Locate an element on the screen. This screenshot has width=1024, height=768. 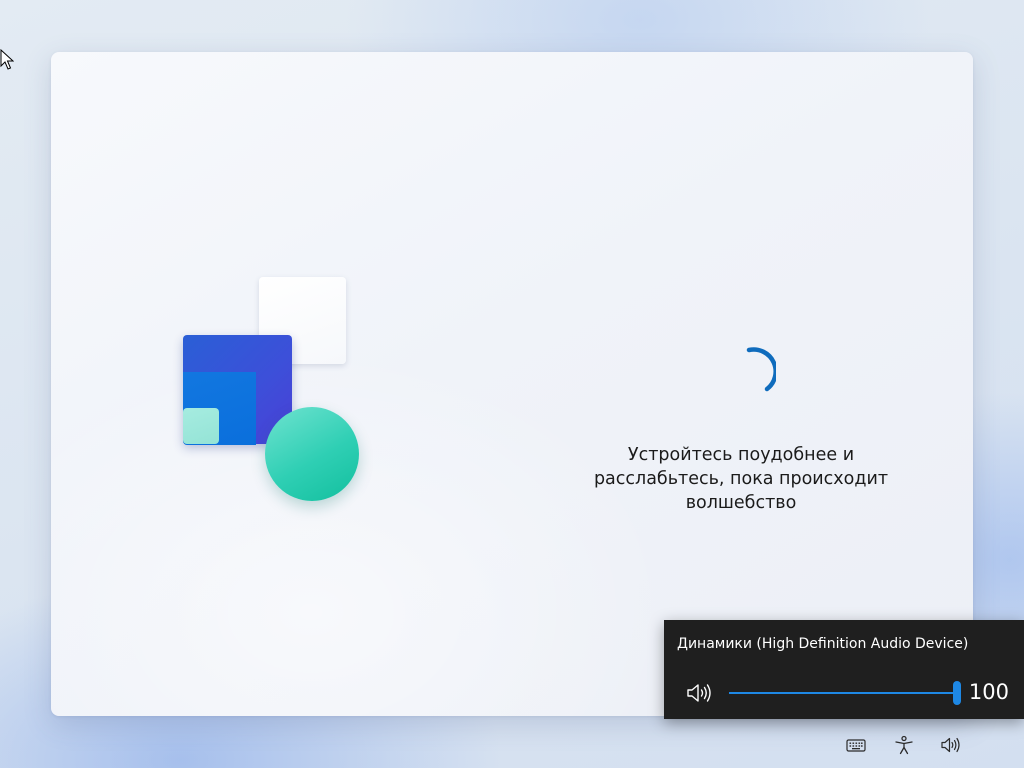
volume-slider-track is located at coordinates (843, 693).